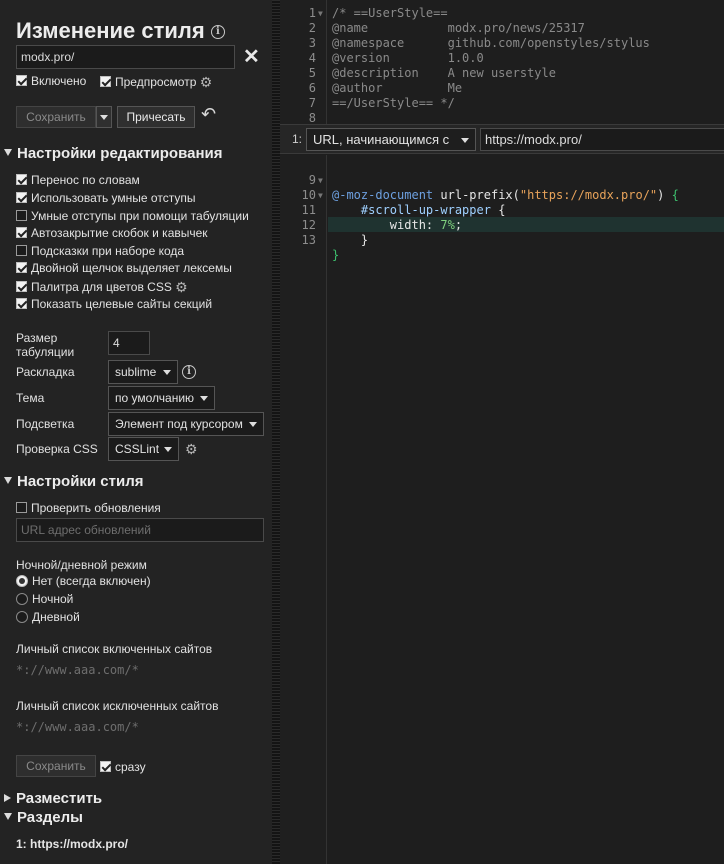 The image size is (724, 864). I want to click on option-dblclick-tokens: Двойной щелчок выделяет лексемы, so click(124, 268).